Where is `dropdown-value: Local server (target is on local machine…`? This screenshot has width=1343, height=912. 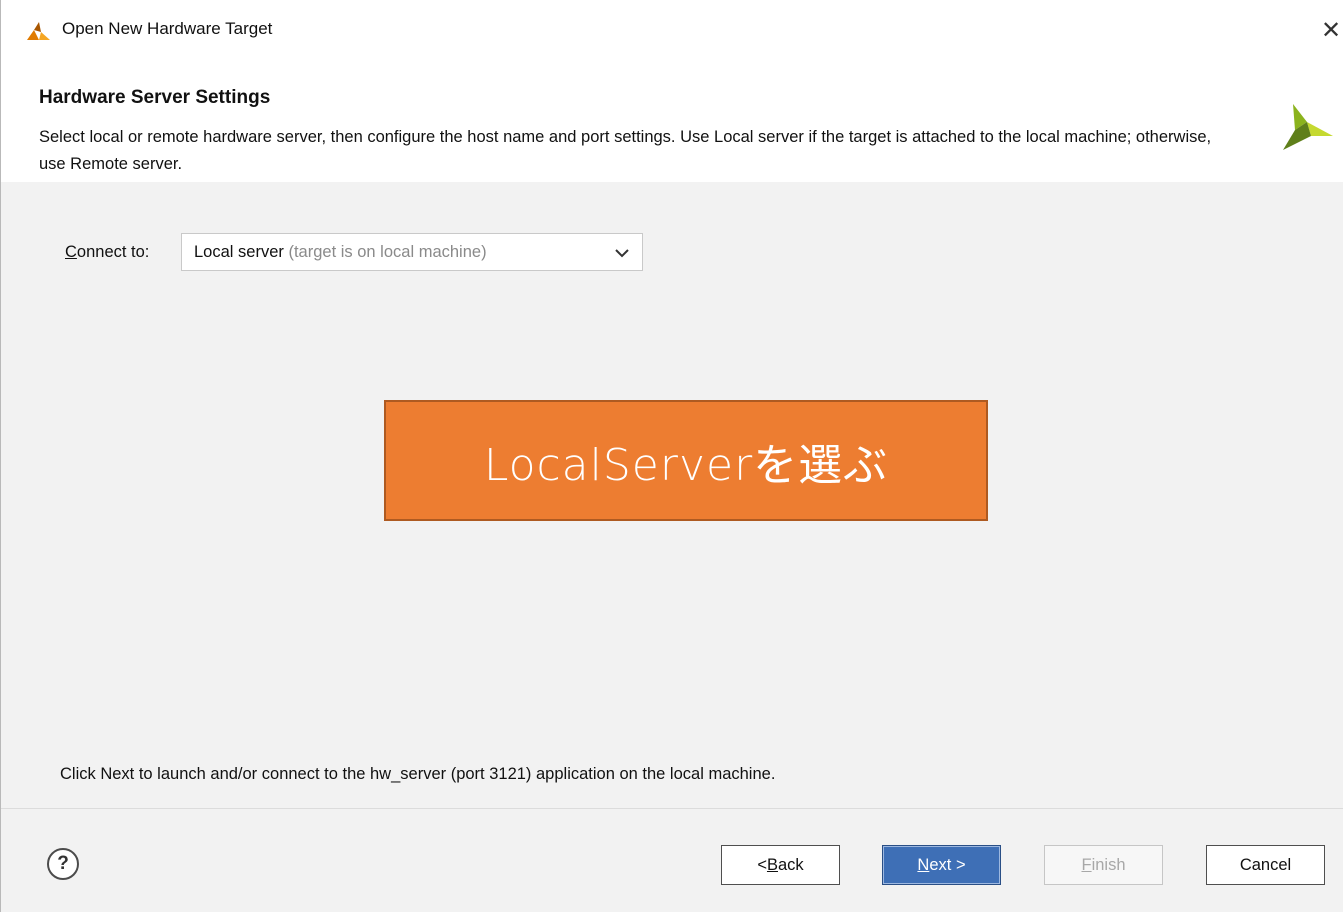
dropdown-value: Local server (target is on local machine… is located at coordinates (340, 252).